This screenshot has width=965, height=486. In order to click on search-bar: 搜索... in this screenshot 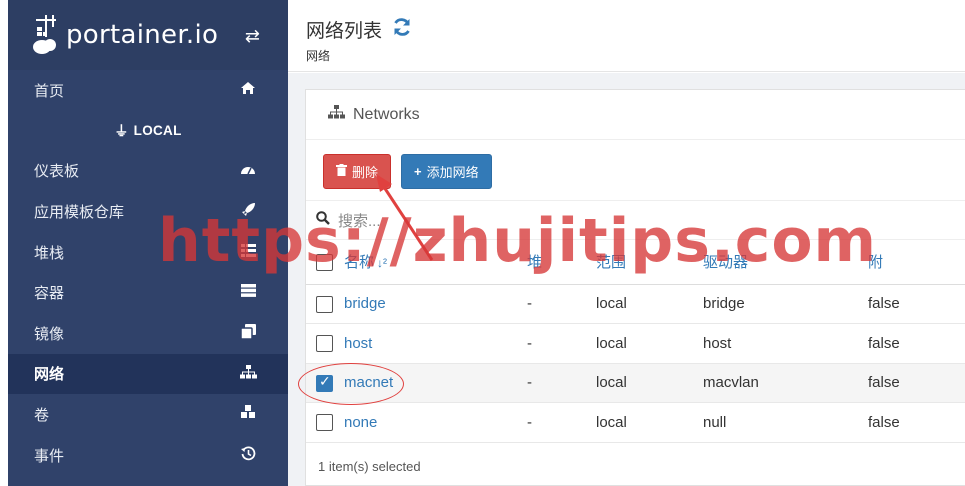, I will do `click(635, 220)`.